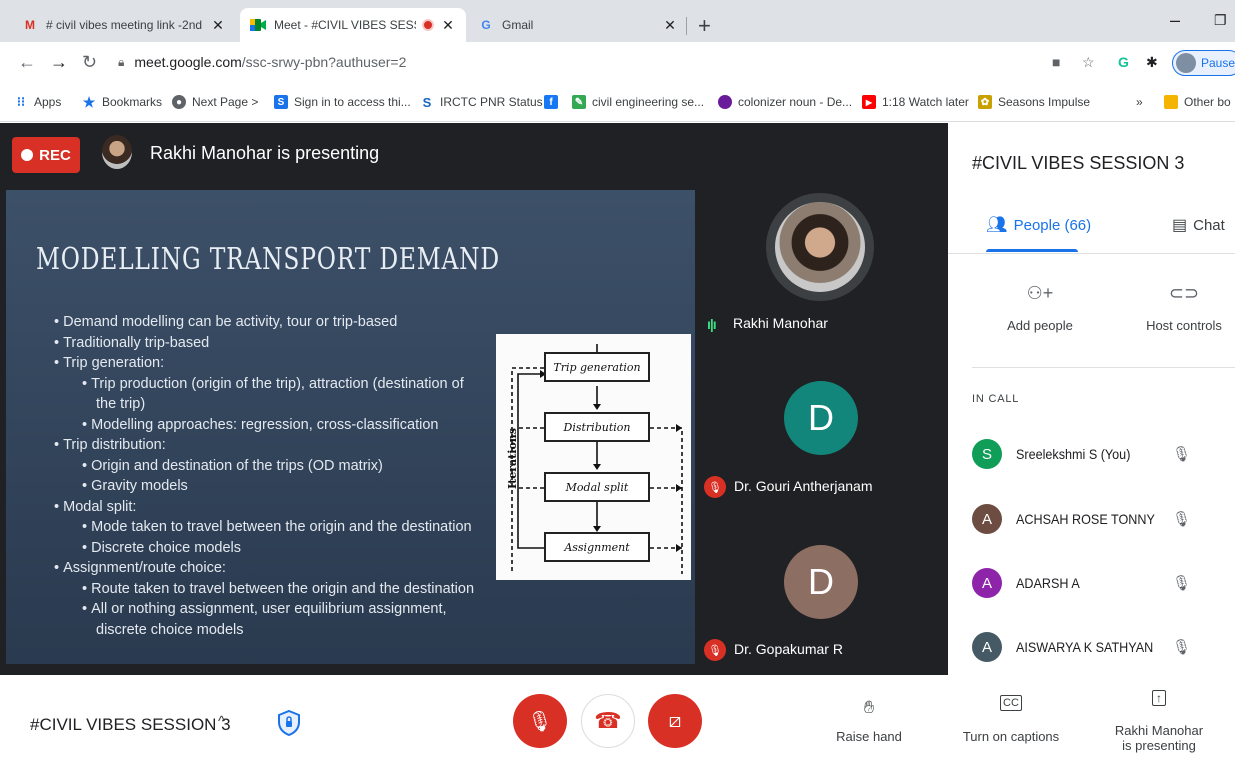 Image resolution: width=1235 pixels, height=769 pixels. Describe the element at coordinates (274, 507) in the screenshot. I see `slide-bullet: Modal split:` at that location.